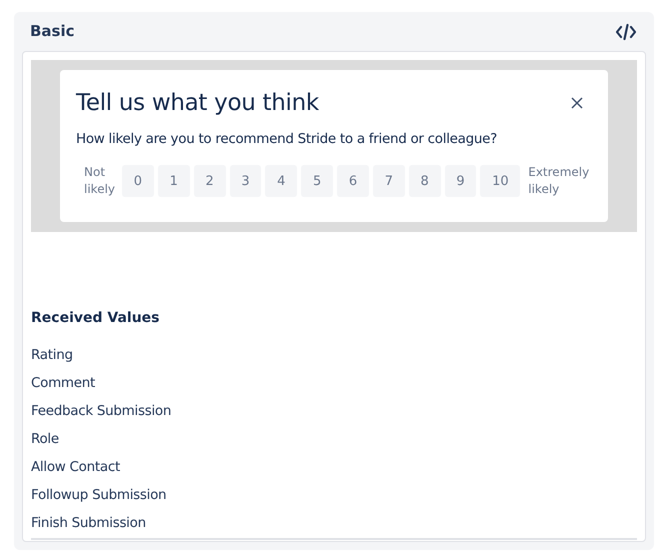  I want to click on received-value: Finish Submission, so click(89, 523).